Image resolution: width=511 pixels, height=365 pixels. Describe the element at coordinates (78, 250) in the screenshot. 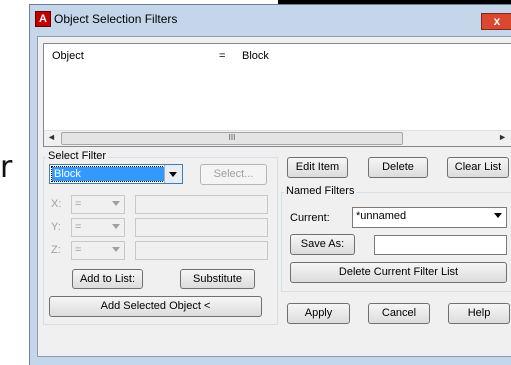

I see `z-operator-value: =` at that location.